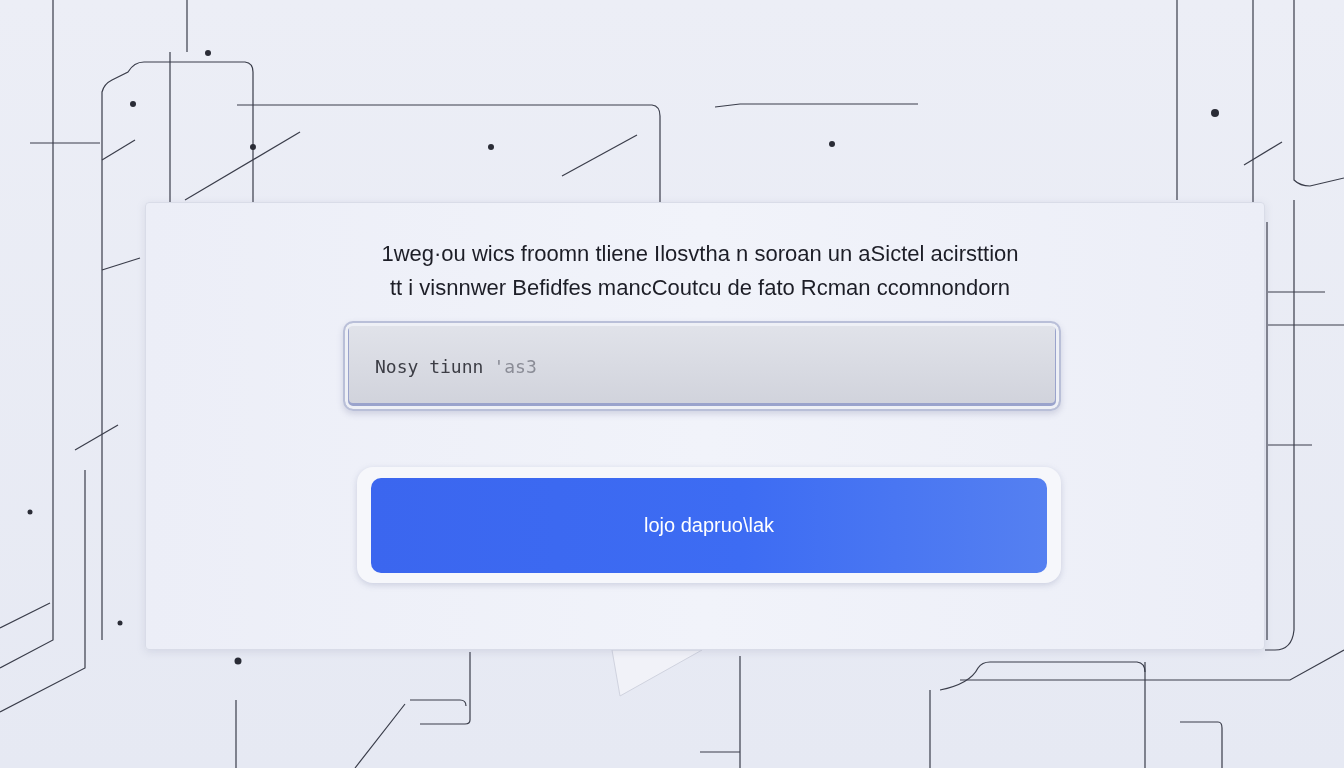 Image resolution: width=1344 pixels, height=768 pixels. Describe the element at coordinates (700, 271) in the screenshot. I see `prompt-text: 1weg·ou wics froomn tliene Ilosvtha n soroan un aSictel acirsttion tt i visnnwer Befidfes mancCoutcu de fato Rcman ccomnondorn` at that location.